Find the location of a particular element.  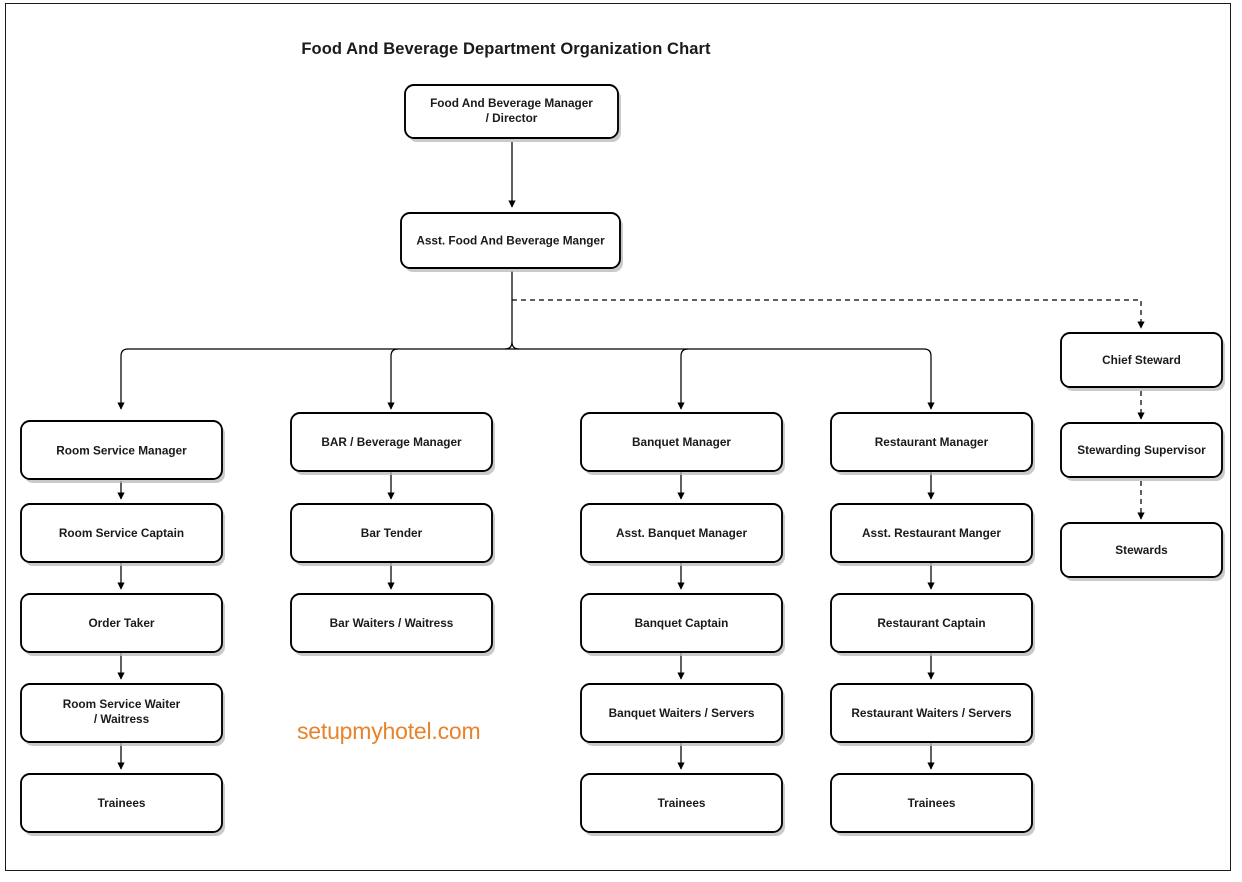

node-label: Asst. Banquet Manager is located at coordinates (682, 533).